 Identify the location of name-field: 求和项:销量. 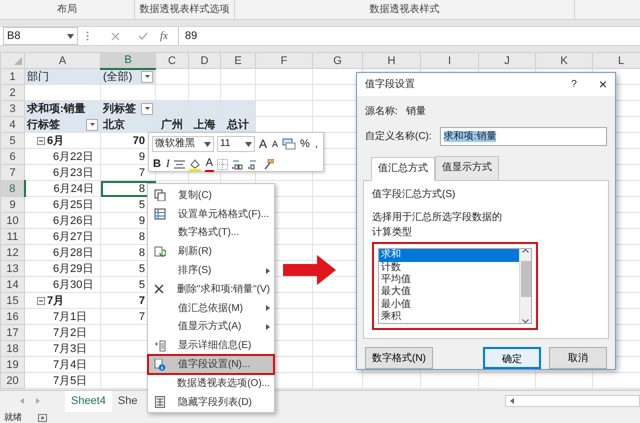
(523, 136).